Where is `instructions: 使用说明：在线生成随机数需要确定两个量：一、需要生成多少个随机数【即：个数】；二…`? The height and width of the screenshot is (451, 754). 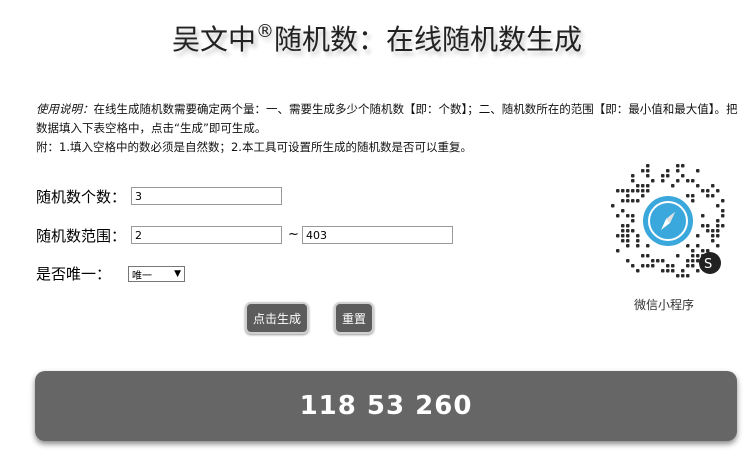
instructions: 使用说明：在线生成随机数需要确定两个量：一、需要生成多少个随机数【即：个数】；二… is located at coordinates (388, 128).